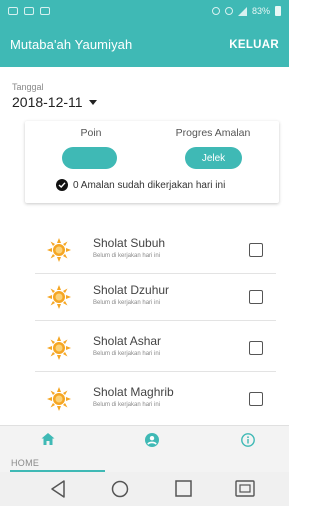 The height and width of the screenshot is (506, 320). Describe the element at coordinates (152, 440) in the screenshot. I see `profile-icon` at that location.